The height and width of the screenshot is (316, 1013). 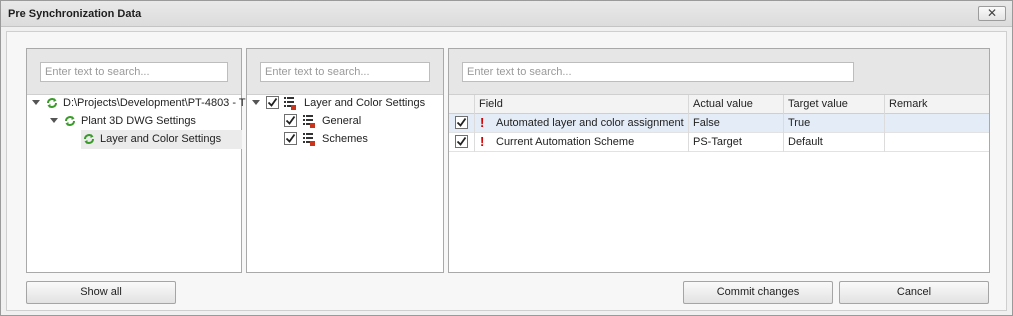 I want to click on tree-node-layer-color: Layer and Color Settings, so click(x=134, y=139).